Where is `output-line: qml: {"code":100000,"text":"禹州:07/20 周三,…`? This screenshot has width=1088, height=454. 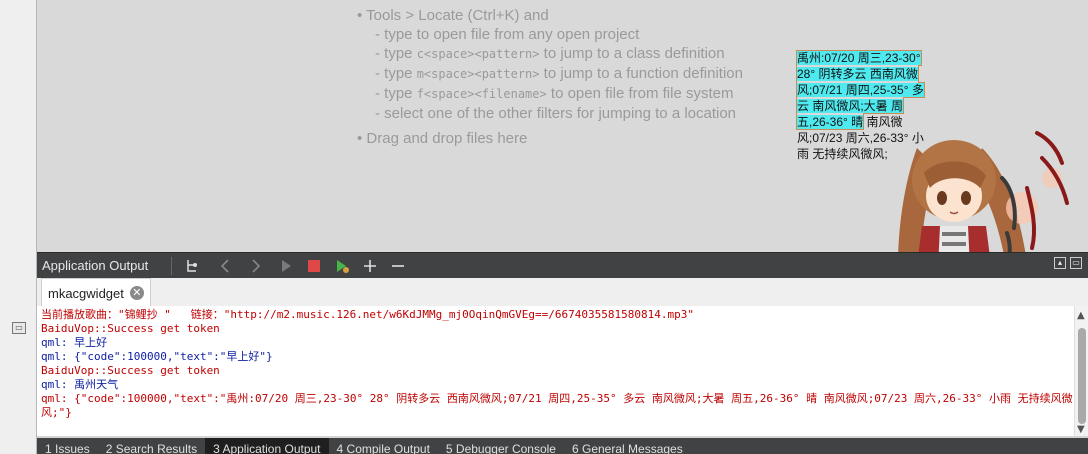 output-line: qml: {"code":100000,"text":"禹州:07/20 周三,… is located at coordinates (557, 405).